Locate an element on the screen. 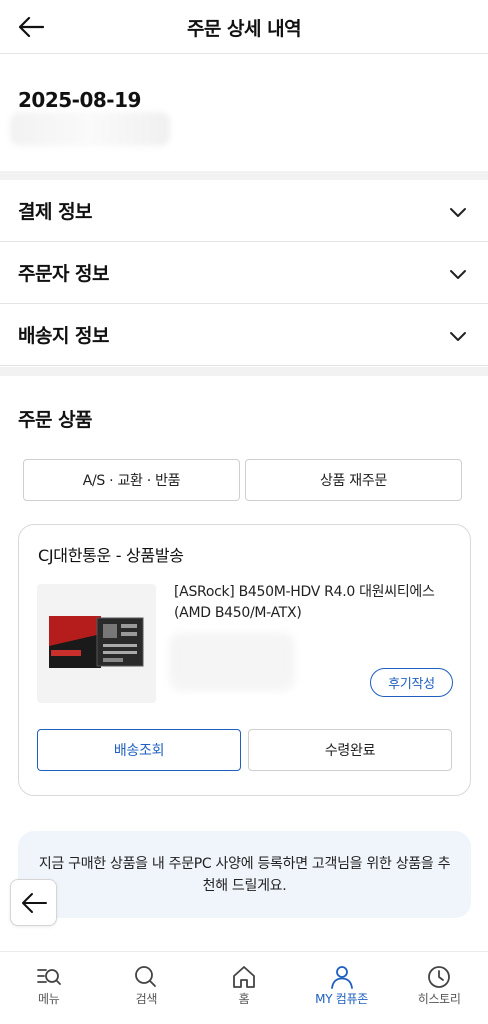  write-review-button: 후기작성 is located at coordinates (411, 682).